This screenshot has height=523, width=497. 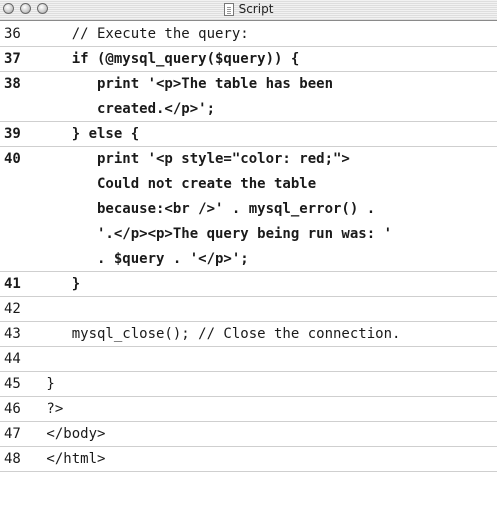 I want to click on code-text-segment: </body>, so click(x=72, y=434).